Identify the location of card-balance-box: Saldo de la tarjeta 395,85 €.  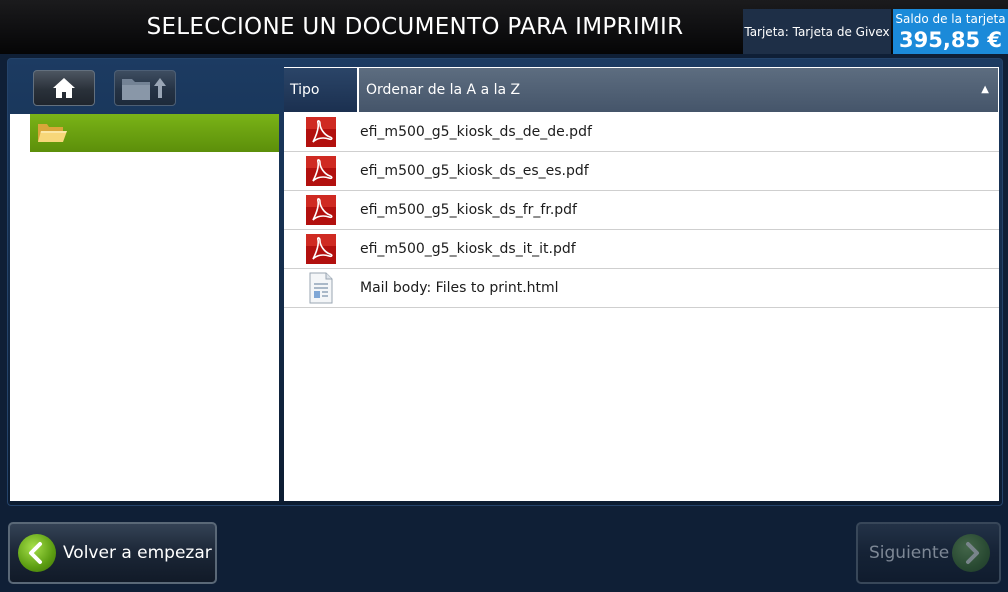
(950, 31).